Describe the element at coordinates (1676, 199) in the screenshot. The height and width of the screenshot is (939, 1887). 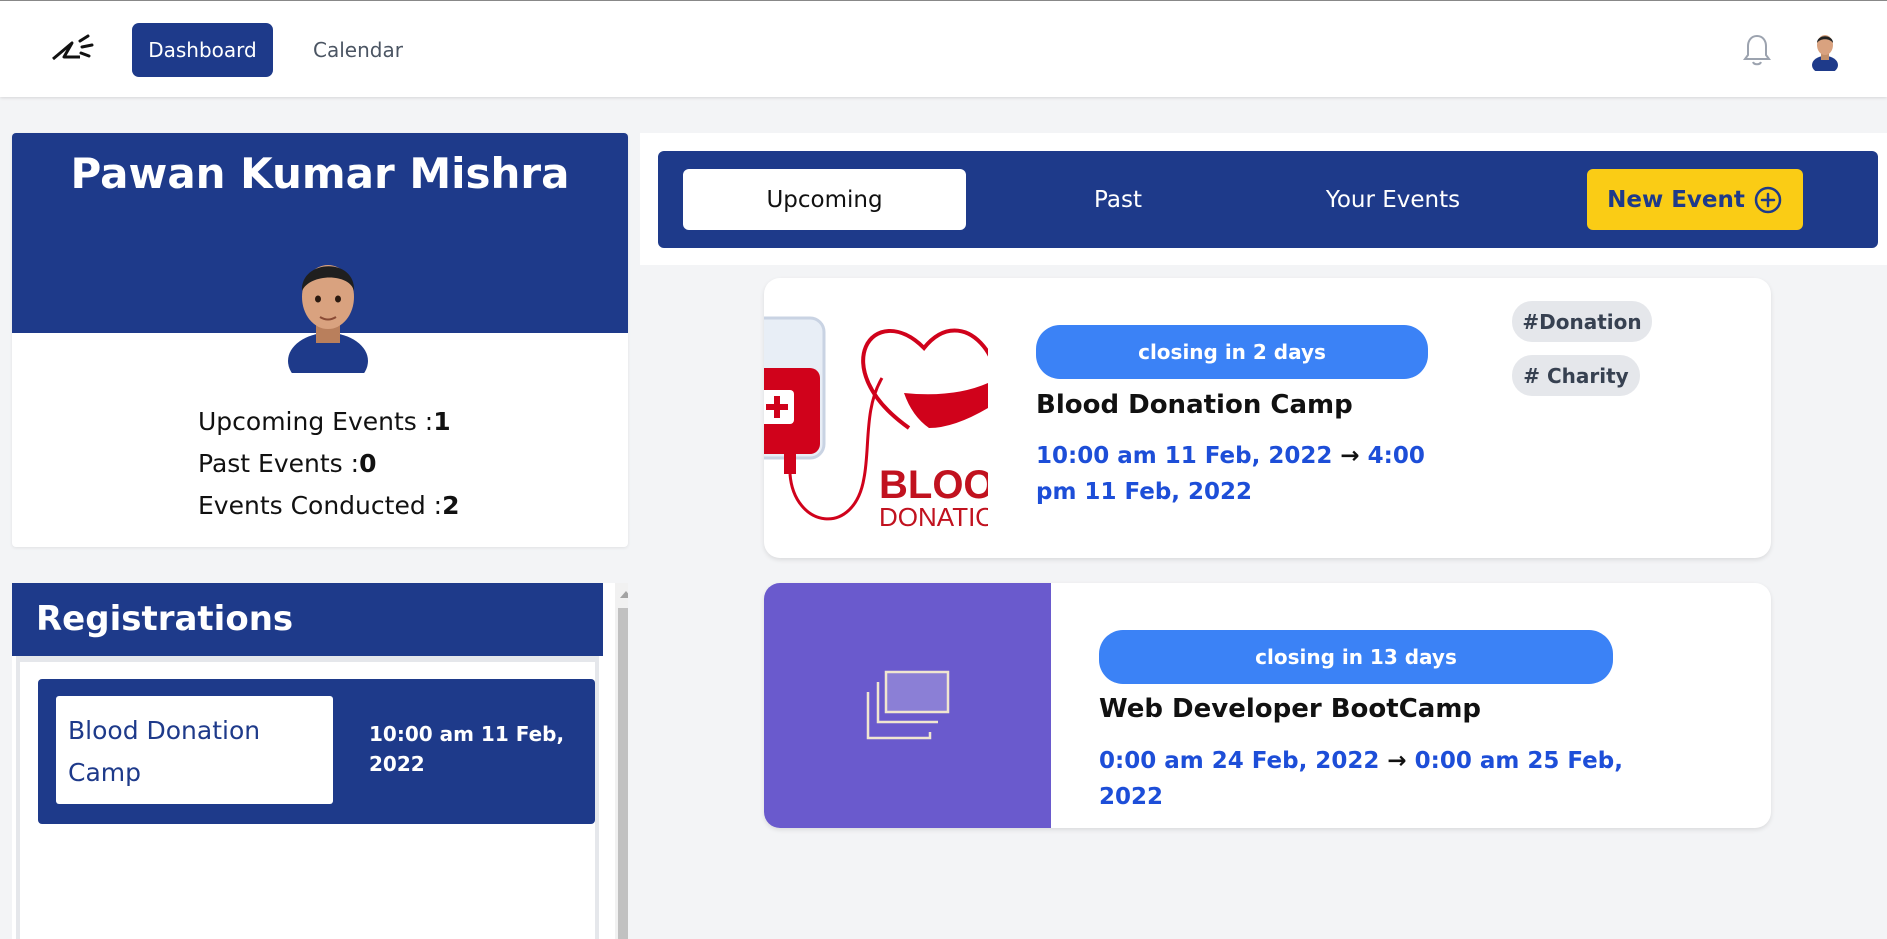
I see `new-event-label: New Event` at that location.